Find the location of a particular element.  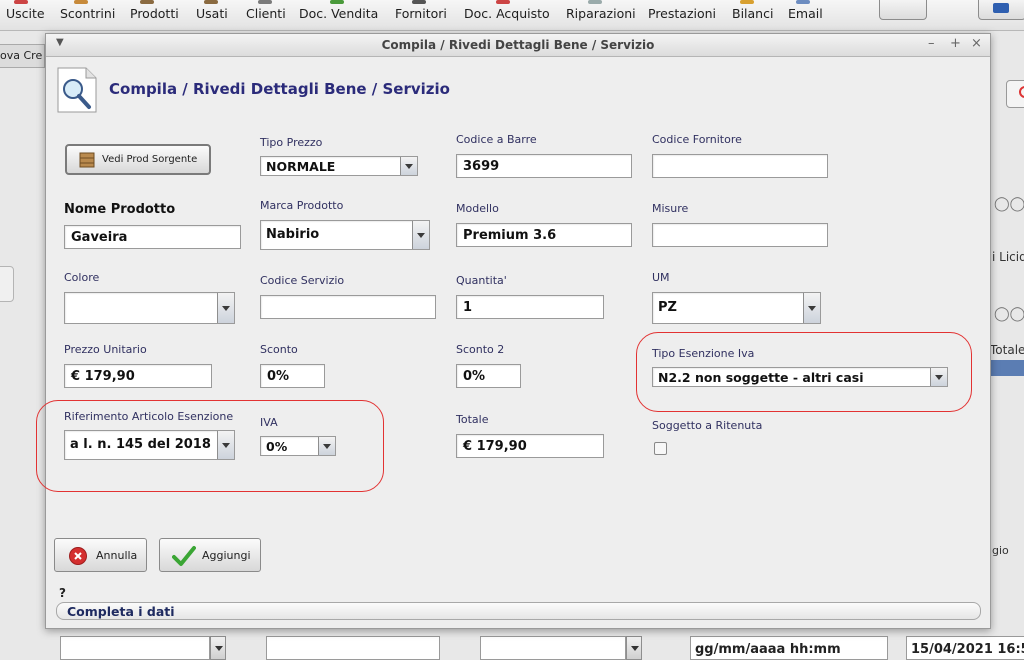

menu-riparazioni: Riparazioni is located at coordinates (601, 13).